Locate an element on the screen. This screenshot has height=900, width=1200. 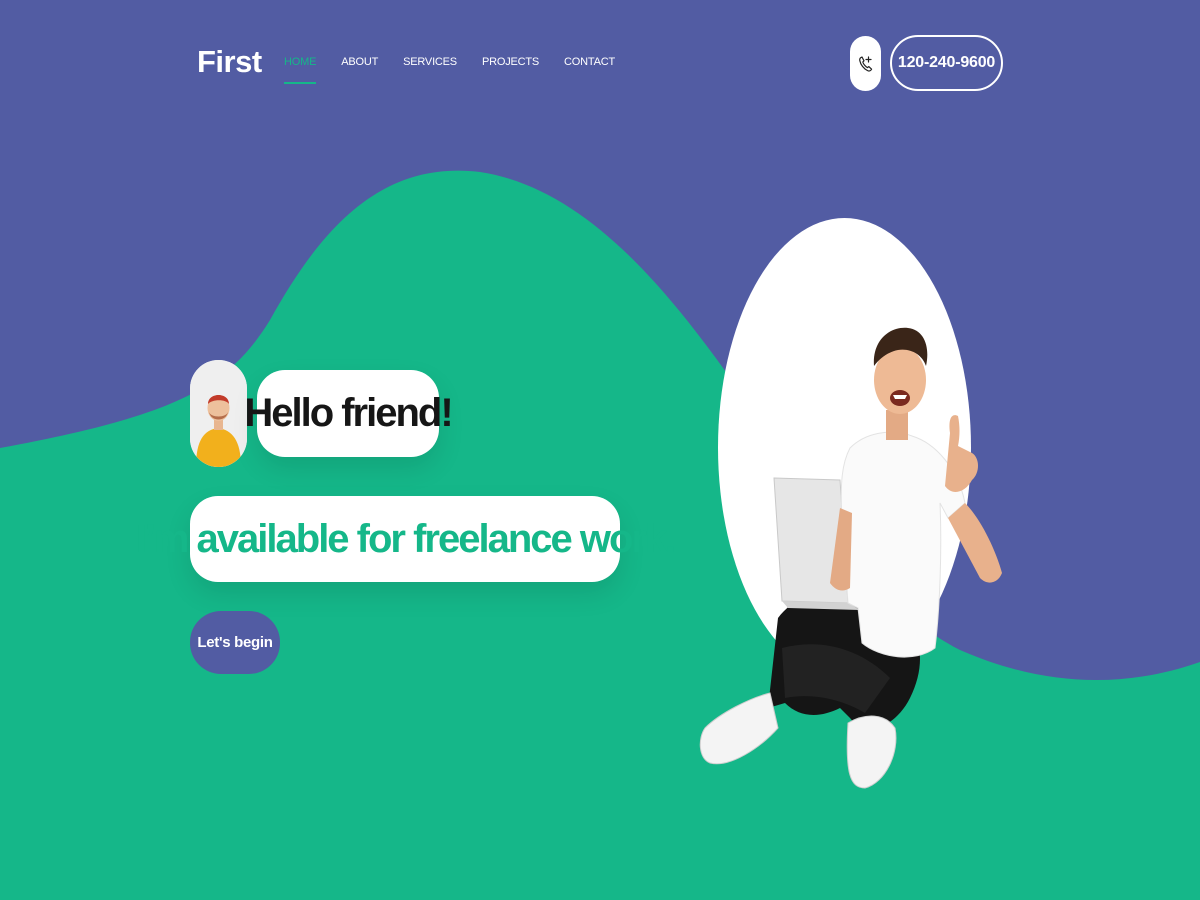
brand-logo: First is located at coordinates (229, 62).